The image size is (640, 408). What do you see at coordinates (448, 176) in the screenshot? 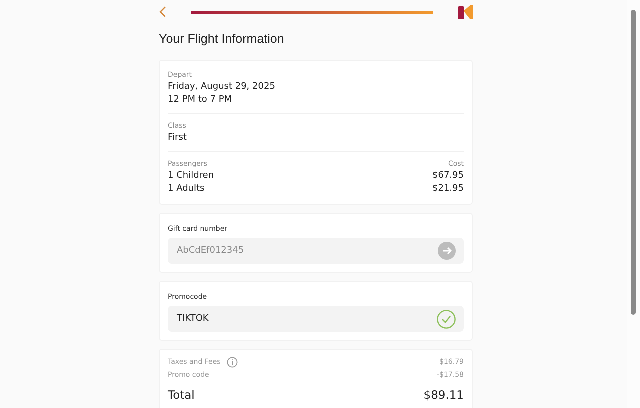
I see `passenger-cost: $67.95` at bounding box center [448, 176].